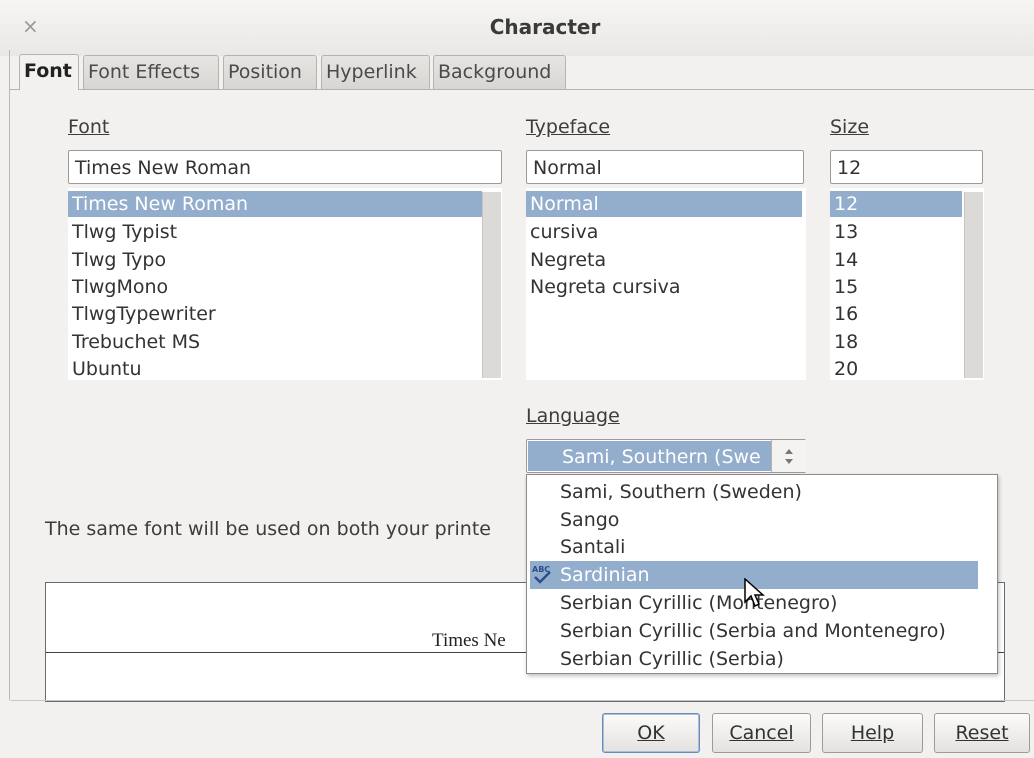 This screenshot has width=1034, height=758. I want to click on typeface-list-item: cursiva, so click(562, 232).